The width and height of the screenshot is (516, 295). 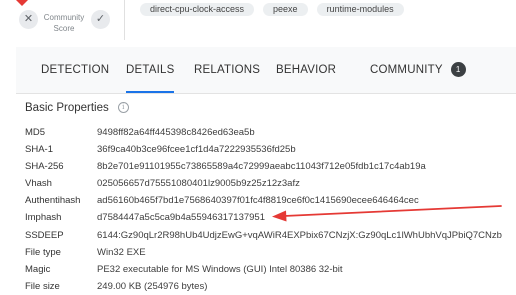 I want to click on info-icon: i, so click(x=123, y=108).